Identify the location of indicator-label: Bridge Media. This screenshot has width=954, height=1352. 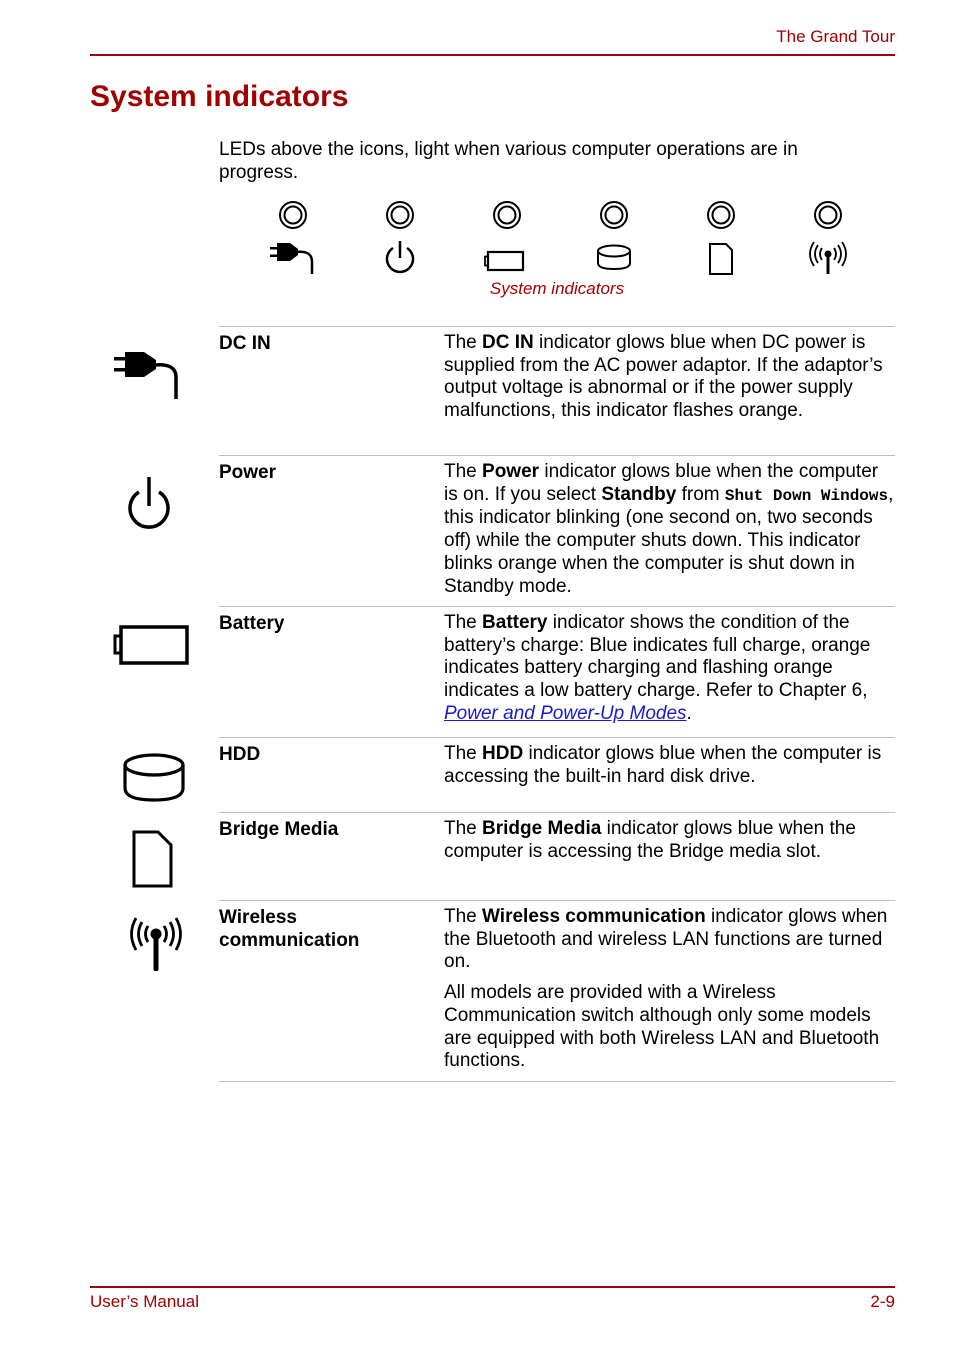
(279, 829).